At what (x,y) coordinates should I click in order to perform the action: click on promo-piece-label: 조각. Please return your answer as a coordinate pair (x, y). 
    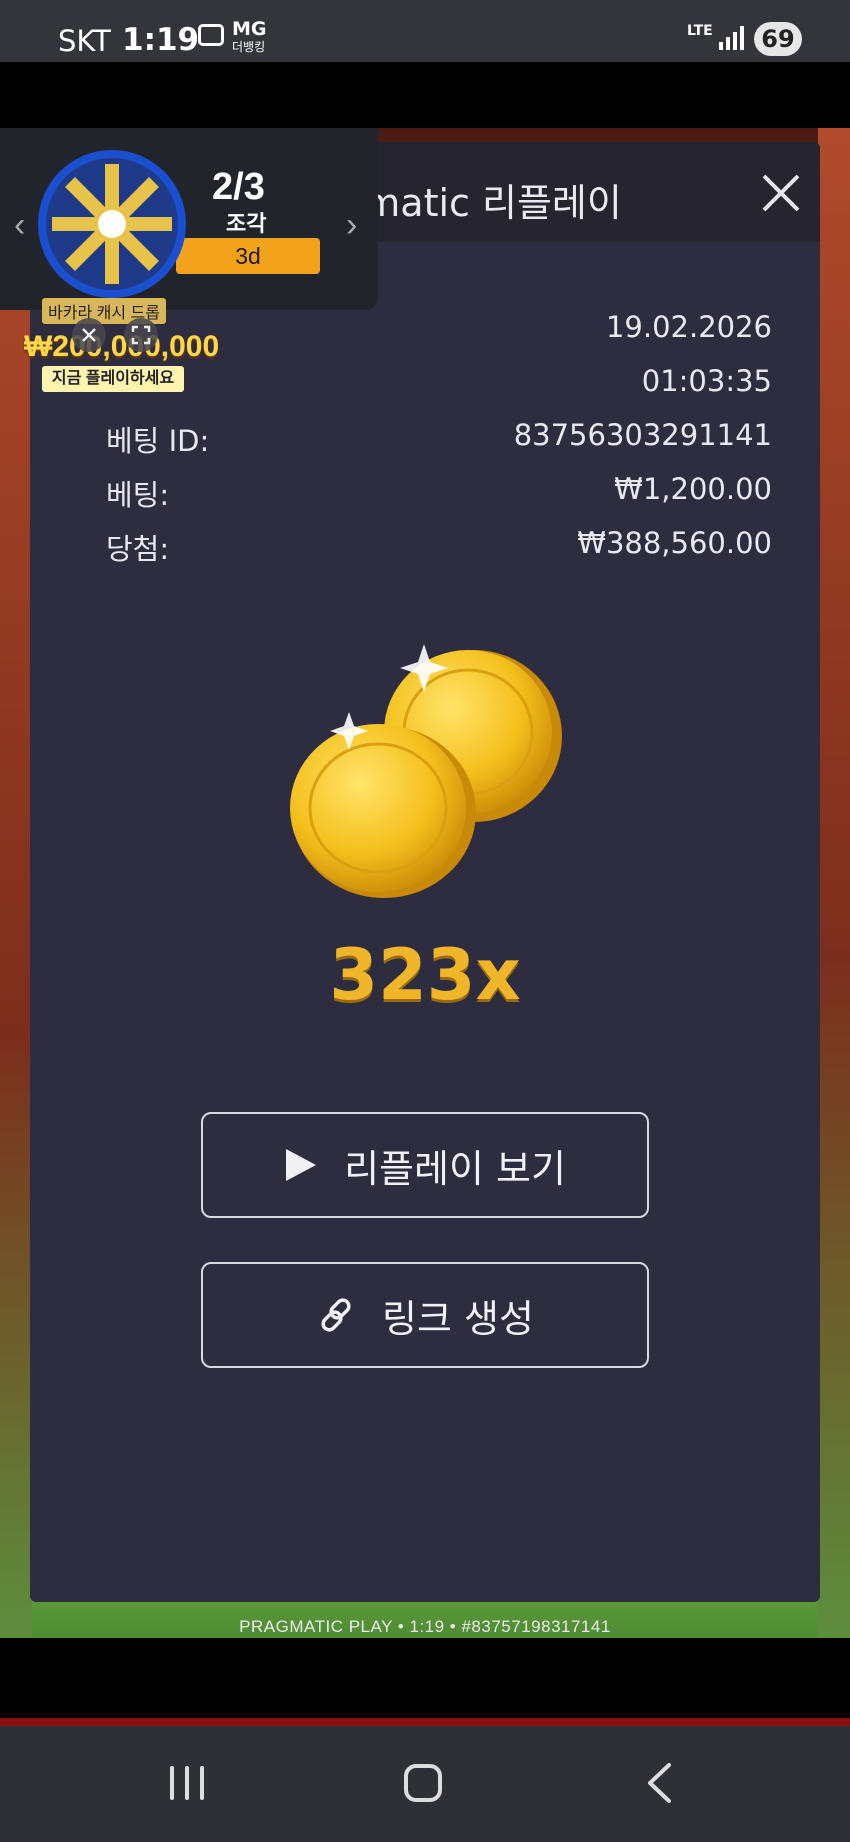
    Looking at the image, I should click on (246, 223).